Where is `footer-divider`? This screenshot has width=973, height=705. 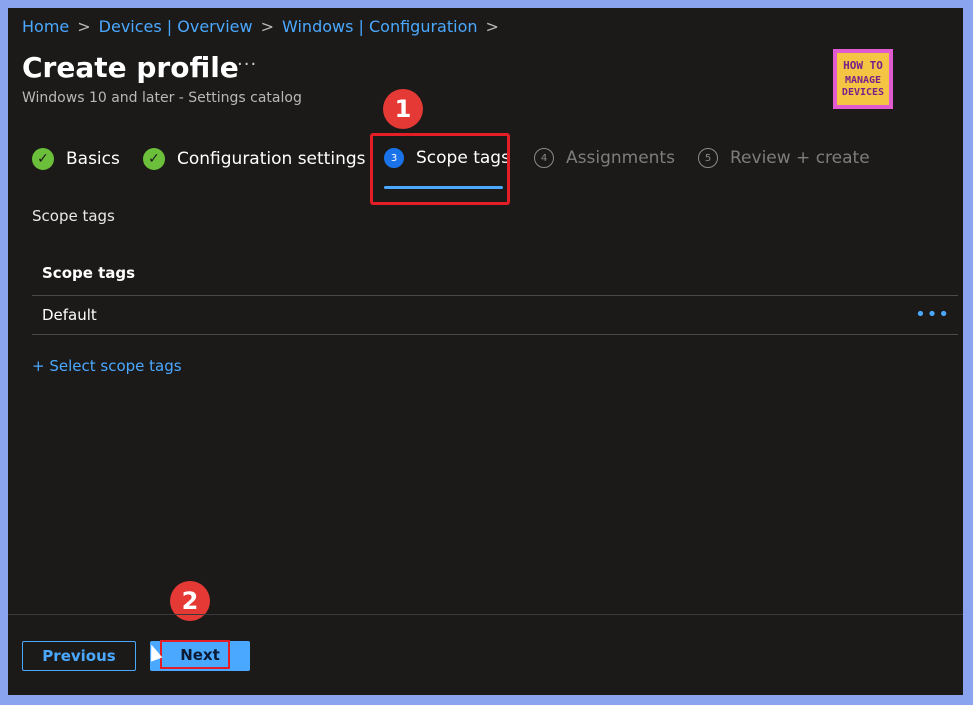
footer-divider is located at coordinates (485, 614).